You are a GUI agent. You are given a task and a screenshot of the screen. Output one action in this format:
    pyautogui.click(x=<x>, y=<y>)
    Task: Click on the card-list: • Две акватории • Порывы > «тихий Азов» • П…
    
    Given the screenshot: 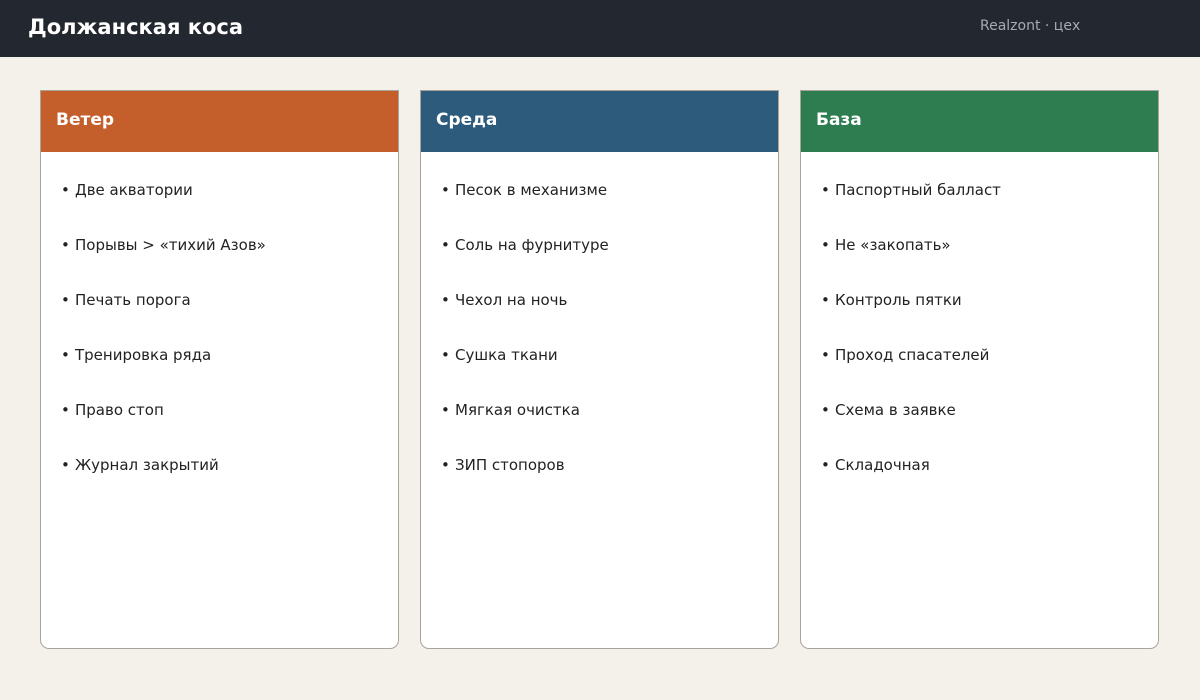 What is the action you would take?
    pyautogui.click(x=163, y=345)
    